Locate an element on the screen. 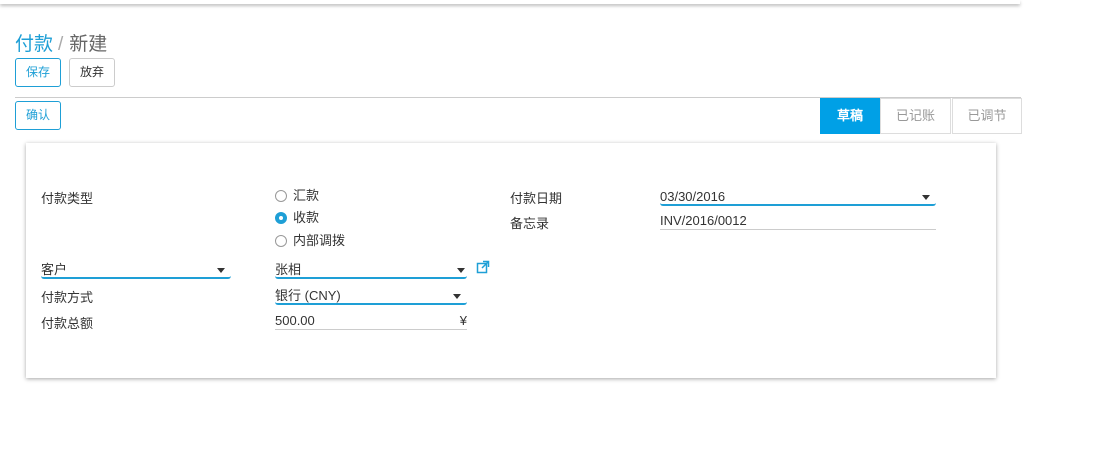 The width and height of the screenshot is (1116, 461). partner-type-select: 客户 is located at coordinates (136, 270).